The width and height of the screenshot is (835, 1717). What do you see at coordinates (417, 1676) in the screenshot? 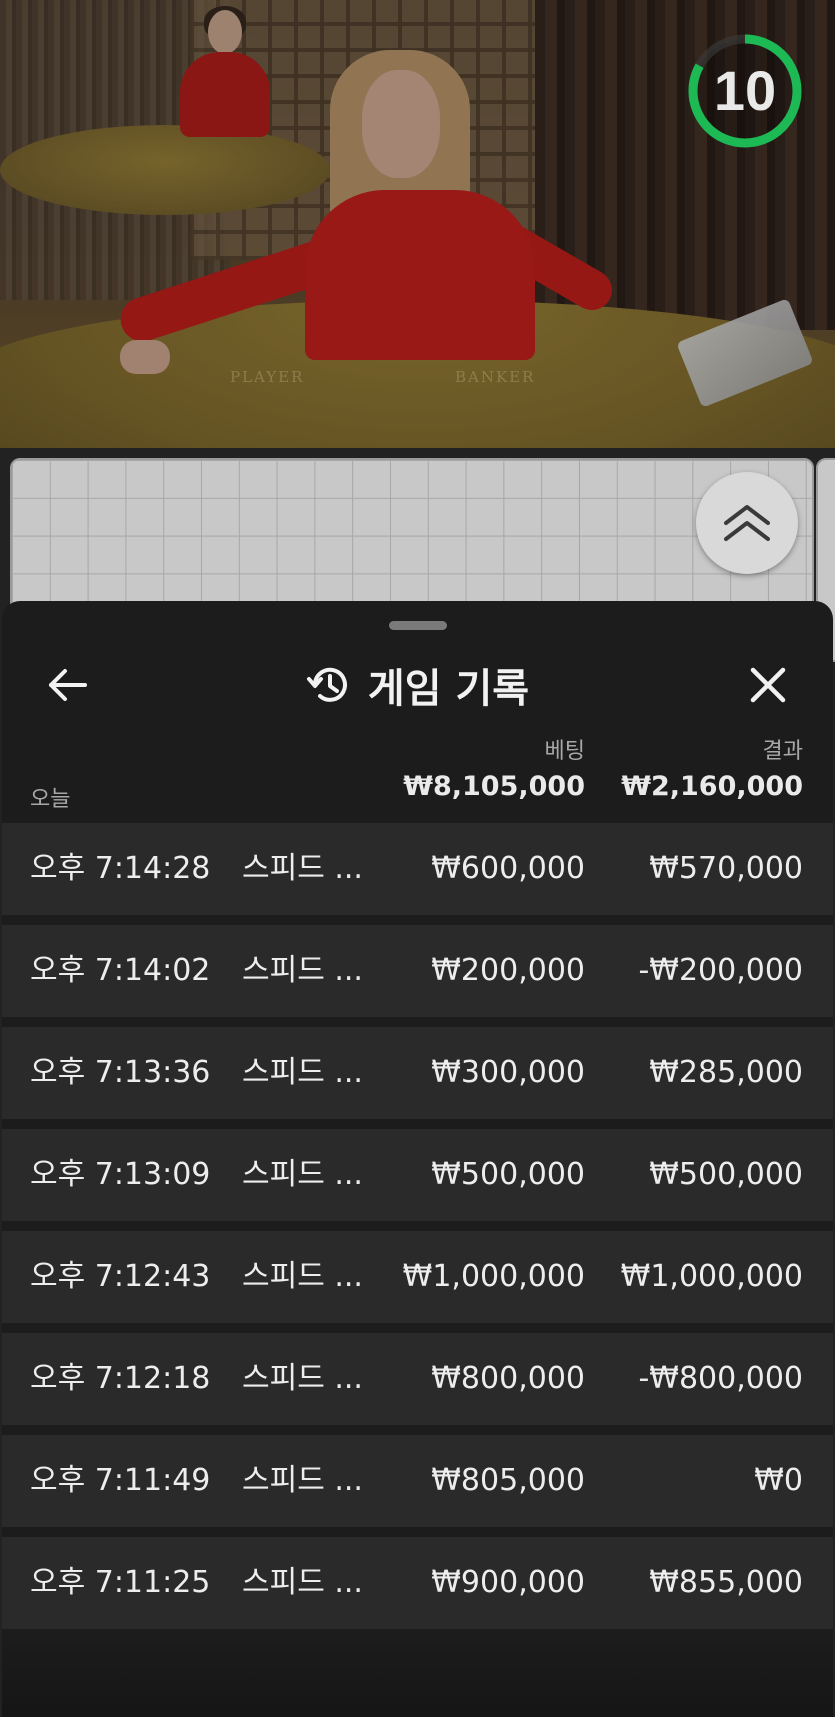
I see `list-bottom-fade` at bounding box center [417, 1676].